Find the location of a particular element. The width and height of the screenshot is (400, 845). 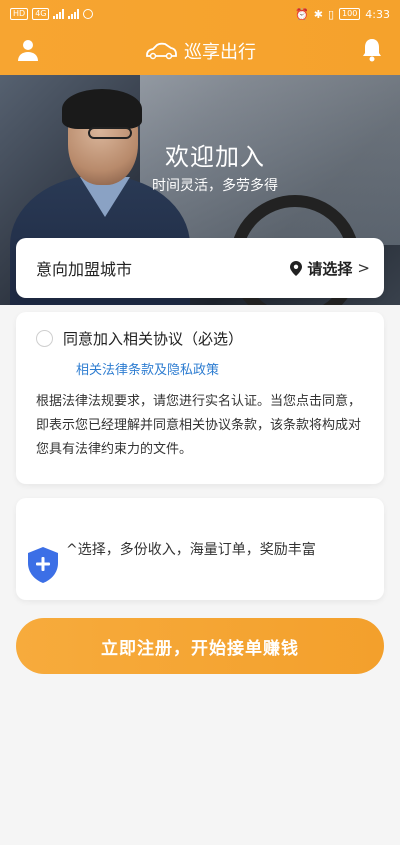

shield-plus-icon is located at coordinates (43, 565).